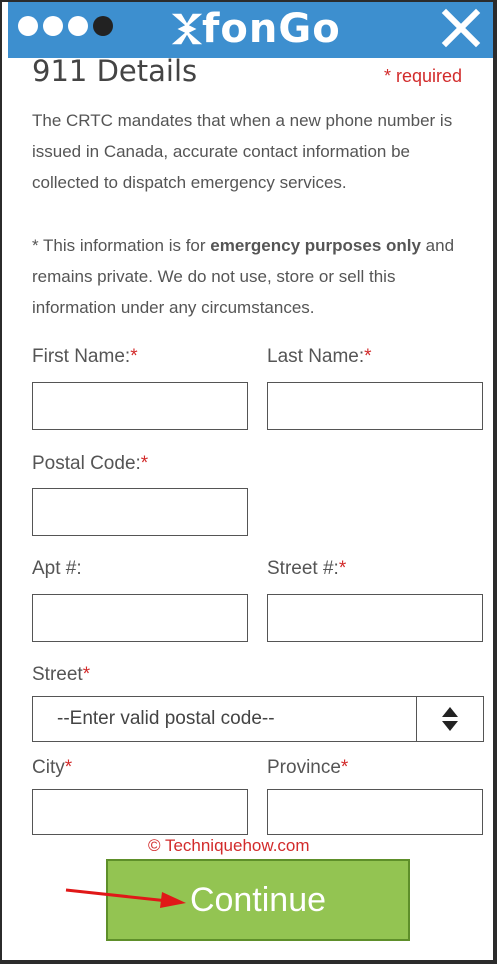 The width and height of the screenshot is (501, 968). What do you see at coordinates (140, 512) in the screenshot?
I see `postal-code-input` at bounding box center [140, 512].